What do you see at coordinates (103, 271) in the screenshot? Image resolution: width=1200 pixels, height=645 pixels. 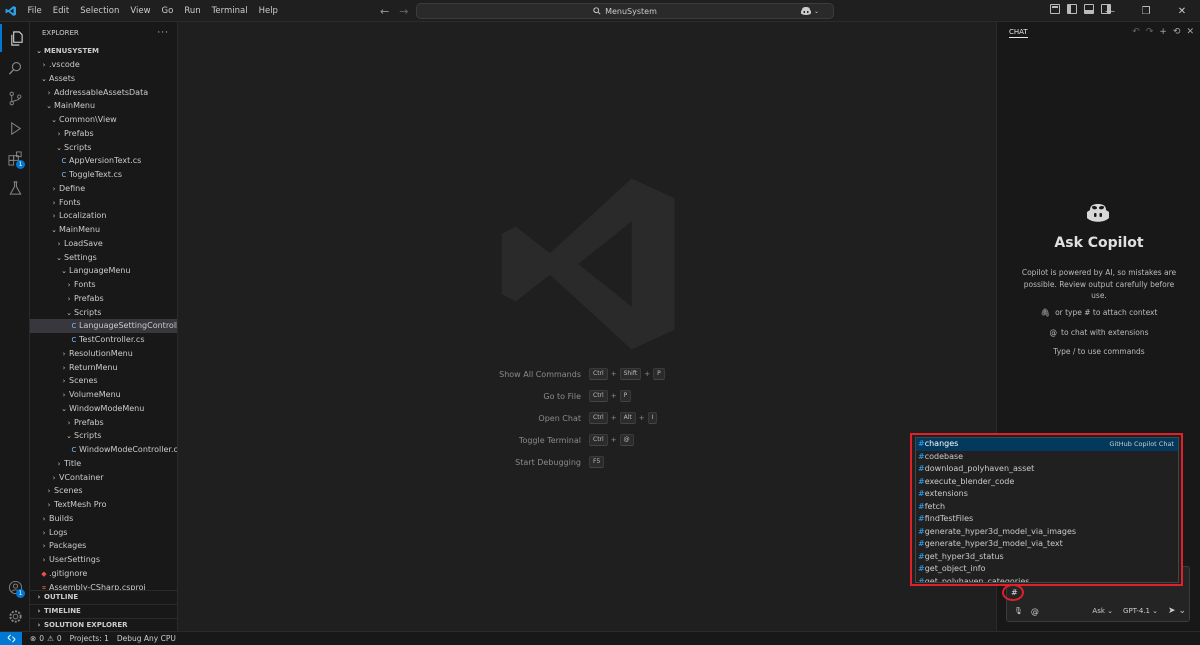 I see `tree-folder: ⌄ LanguageMenu` at bounding box center [103, 271].